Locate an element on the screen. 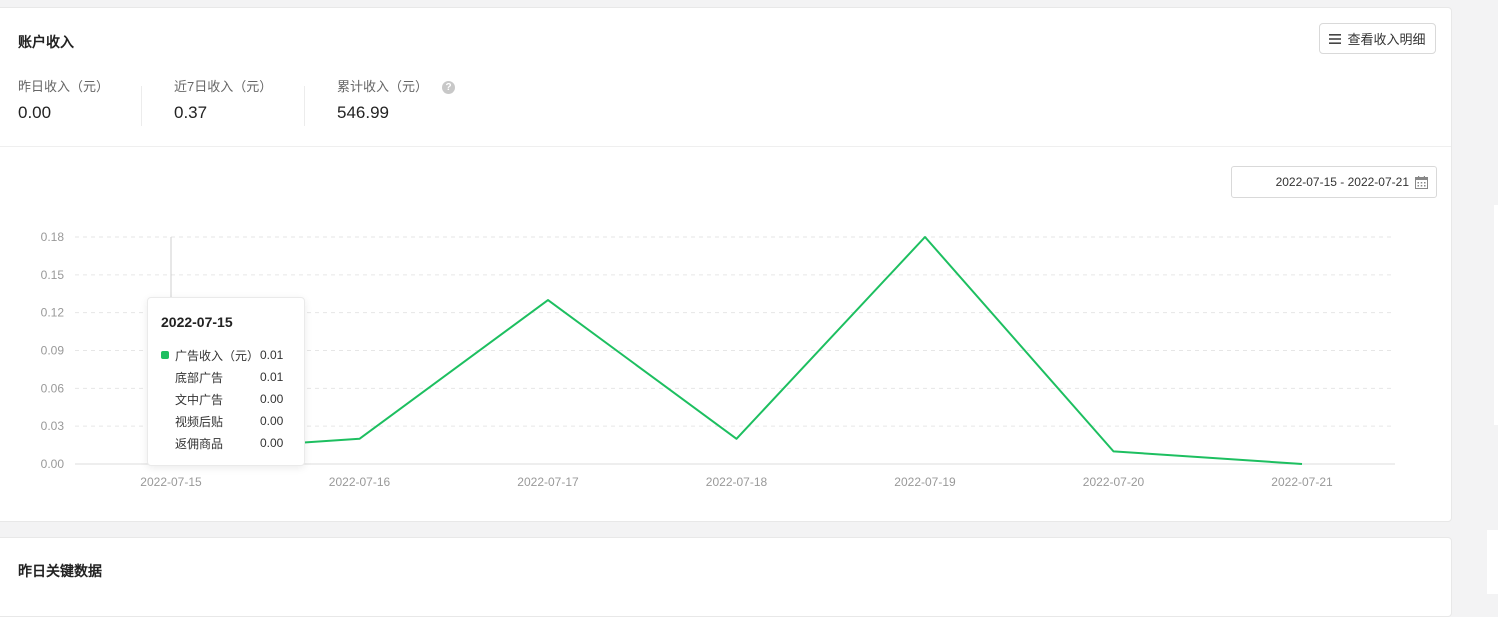 The image size is (1498, 617). x-tick-label: 2022-07-20 is located at coordinates (1114, 482).